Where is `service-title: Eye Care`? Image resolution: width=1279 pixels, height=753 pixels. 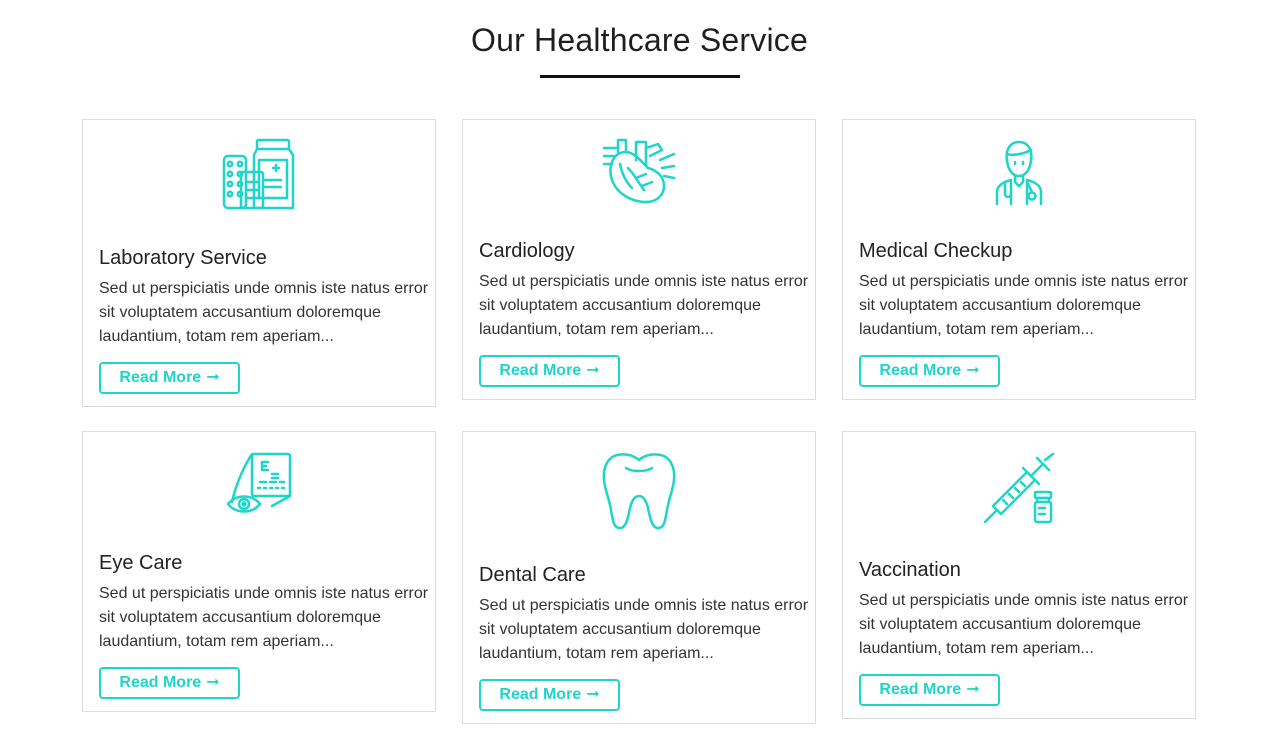
service-title: Eye Care is located at coordinates (141, 563).